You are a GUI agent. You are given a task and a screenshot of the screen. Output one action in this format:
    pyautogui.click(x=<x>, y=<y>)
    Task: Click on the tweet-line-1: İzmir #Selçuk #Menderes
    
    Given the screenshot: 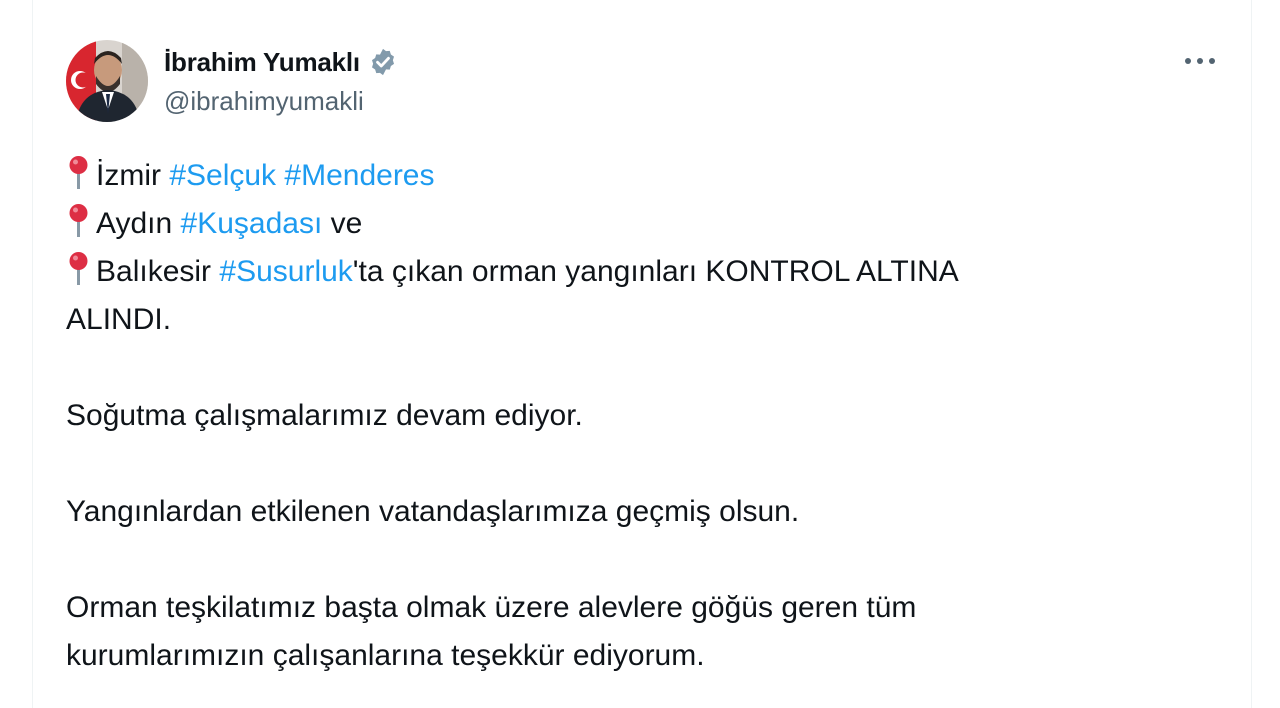 What is the action you would take?
    pyautogui.click(x=646, y=176)
    